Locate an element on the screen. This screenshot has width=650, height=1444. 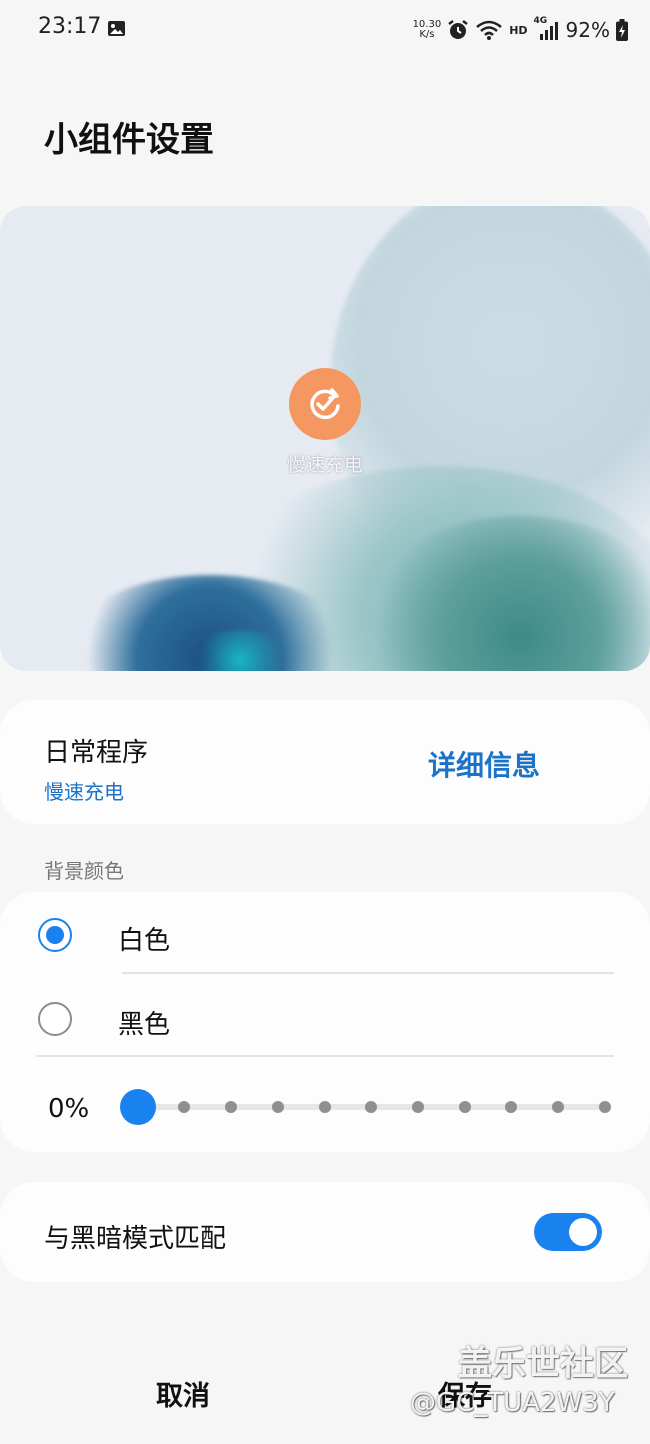
option-white: 白色 is located at coordinates (325, 936).